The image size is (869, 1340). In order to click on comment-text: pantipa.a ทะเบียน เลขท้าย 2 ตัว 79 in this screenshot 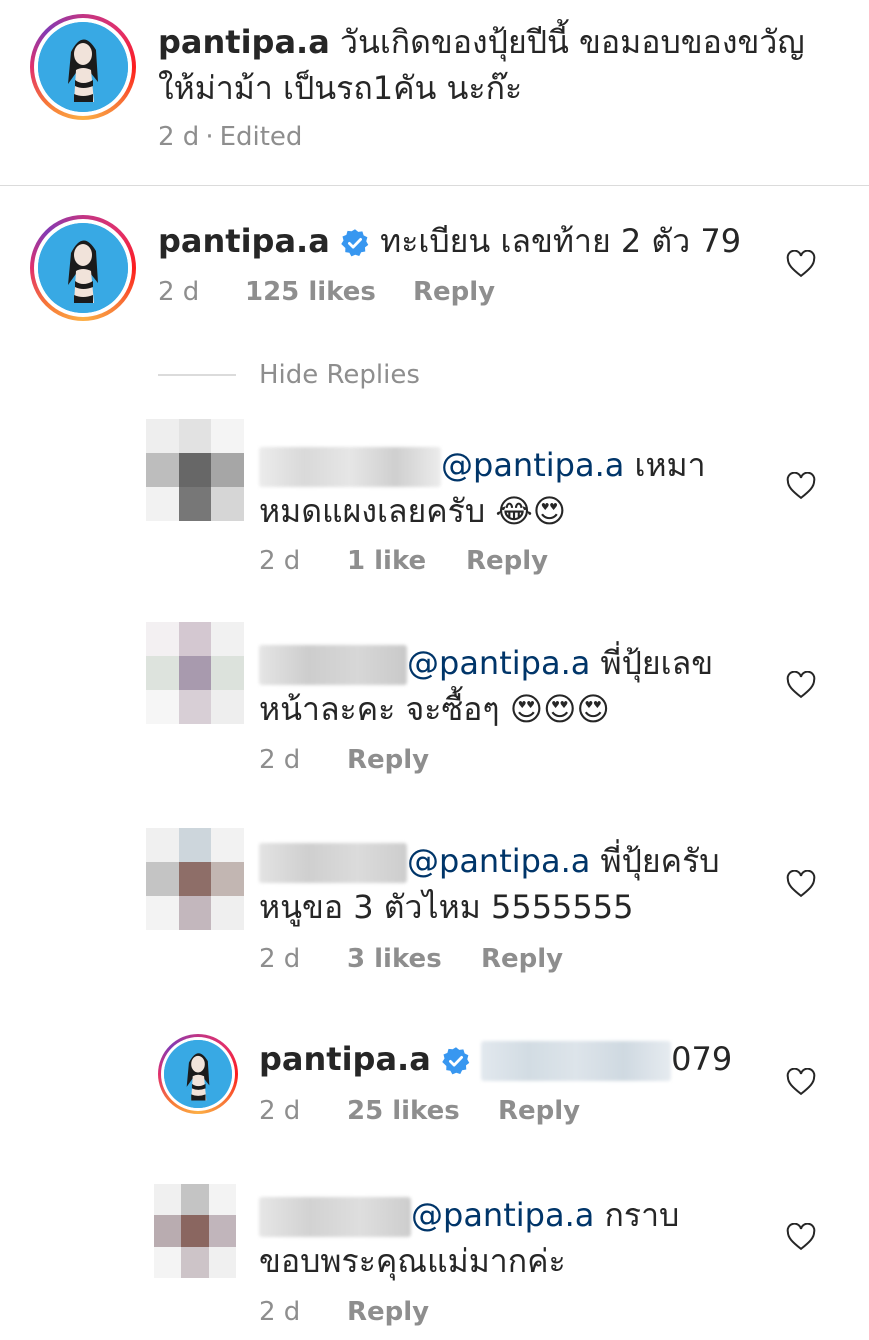, I will do `click(468, 241)`.